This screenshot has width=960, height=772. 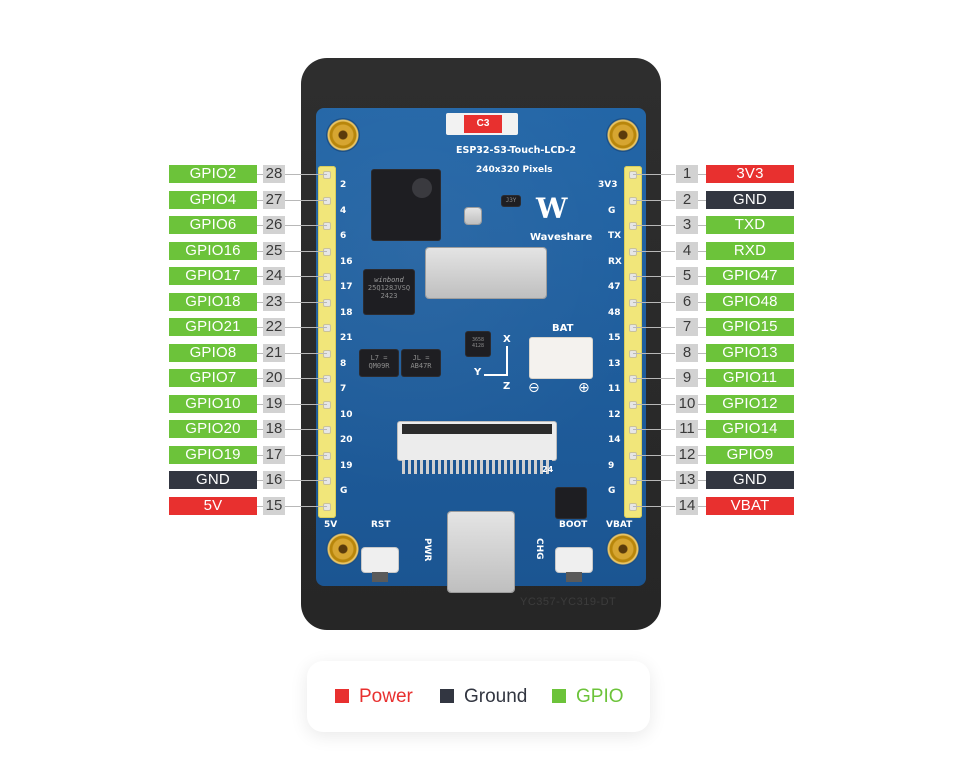 I want to click on silk-label: 17, so click(x=346, y=287).